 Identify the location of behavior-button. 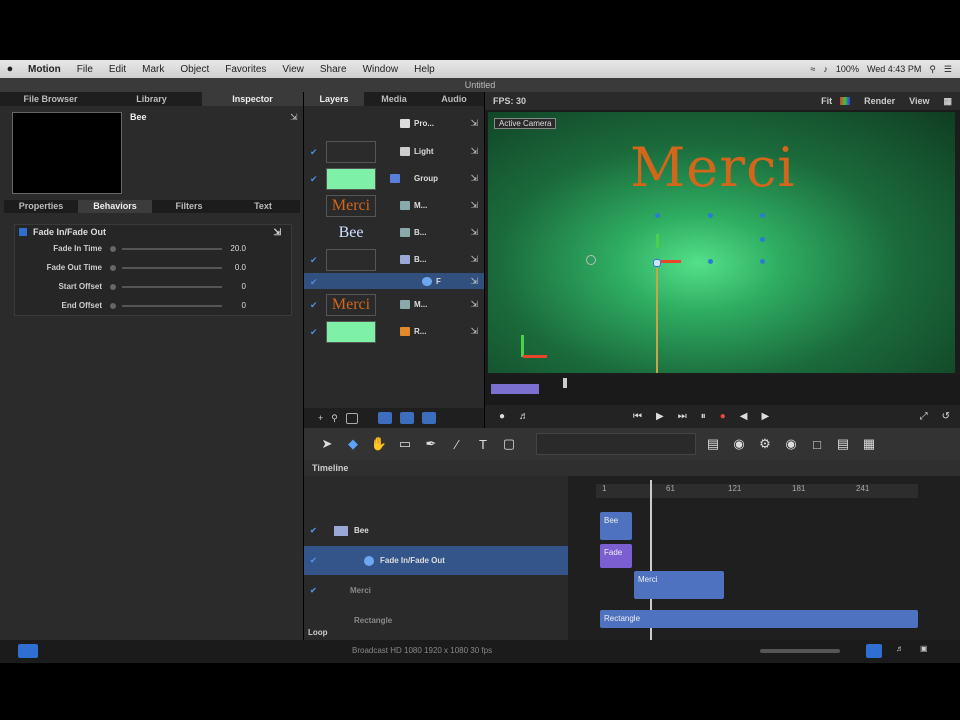
(406, 418).